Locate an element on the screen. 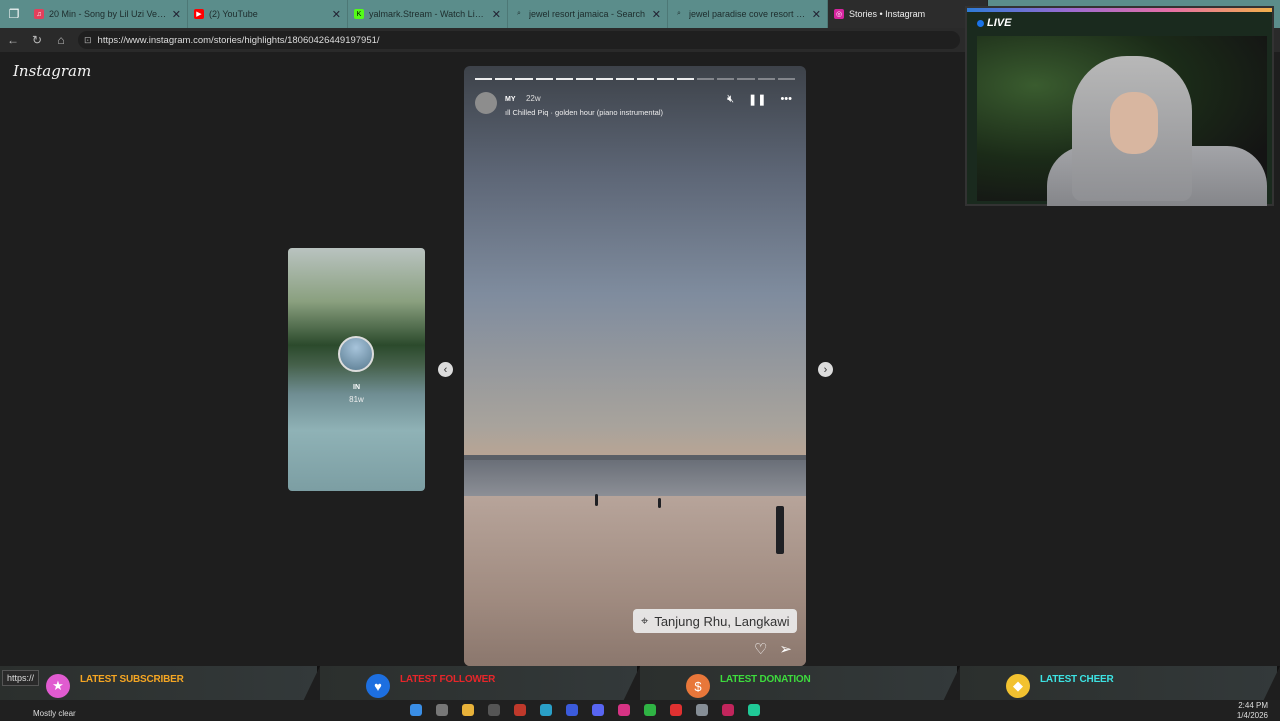 Image resolution: width=1280 pixels, height=721 pixels. live-indicator: LIVE is located at coordinates (994, 23).